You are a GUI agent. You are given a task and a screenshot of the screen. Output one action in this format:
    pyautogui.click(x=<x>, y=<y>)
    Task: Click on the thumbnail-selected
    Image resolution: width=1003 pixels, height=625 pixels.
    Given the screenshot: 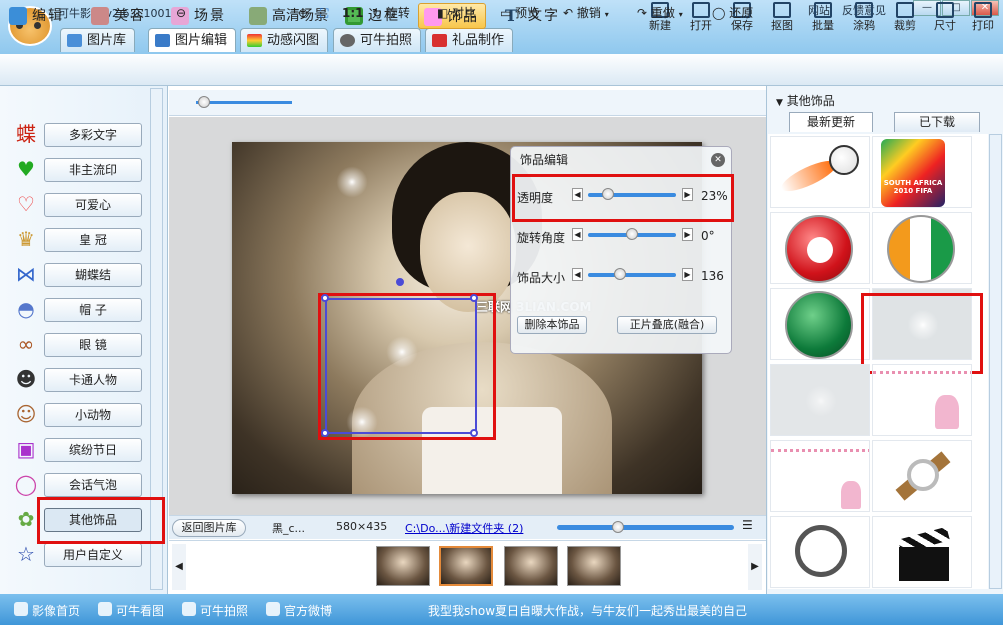 What is the action you would take?
    pyautogui.click(x=466, y=566)
    